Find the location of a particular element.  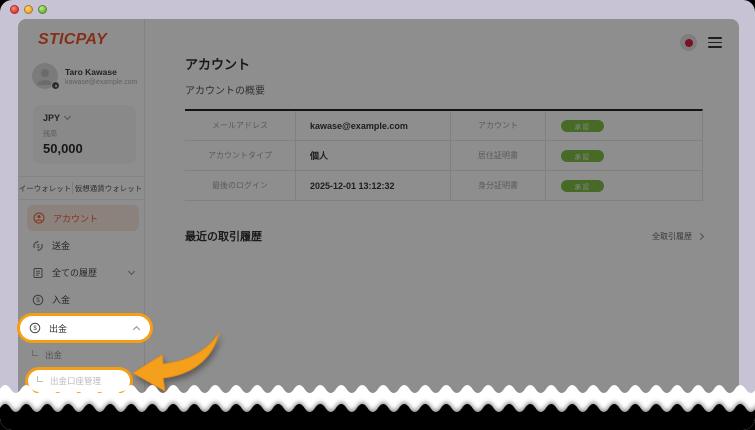

withdraw-icon: $ is located at coordinates (35, 328).